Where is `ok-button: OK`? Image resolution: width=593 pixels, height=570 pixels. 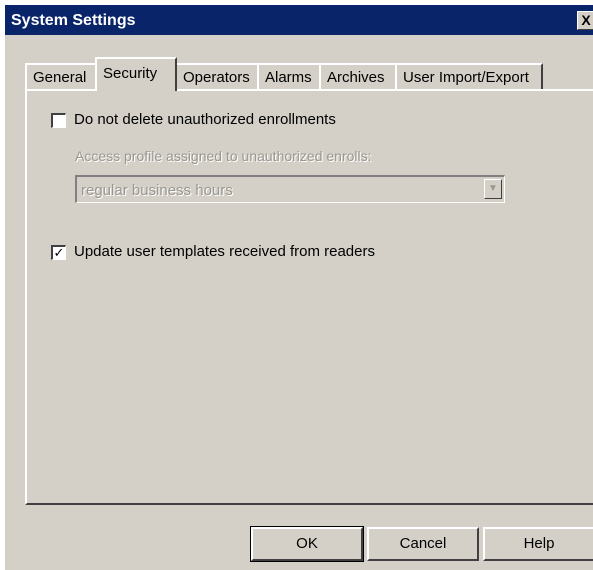
ok-button: OK is located at coordinates (307, 544).